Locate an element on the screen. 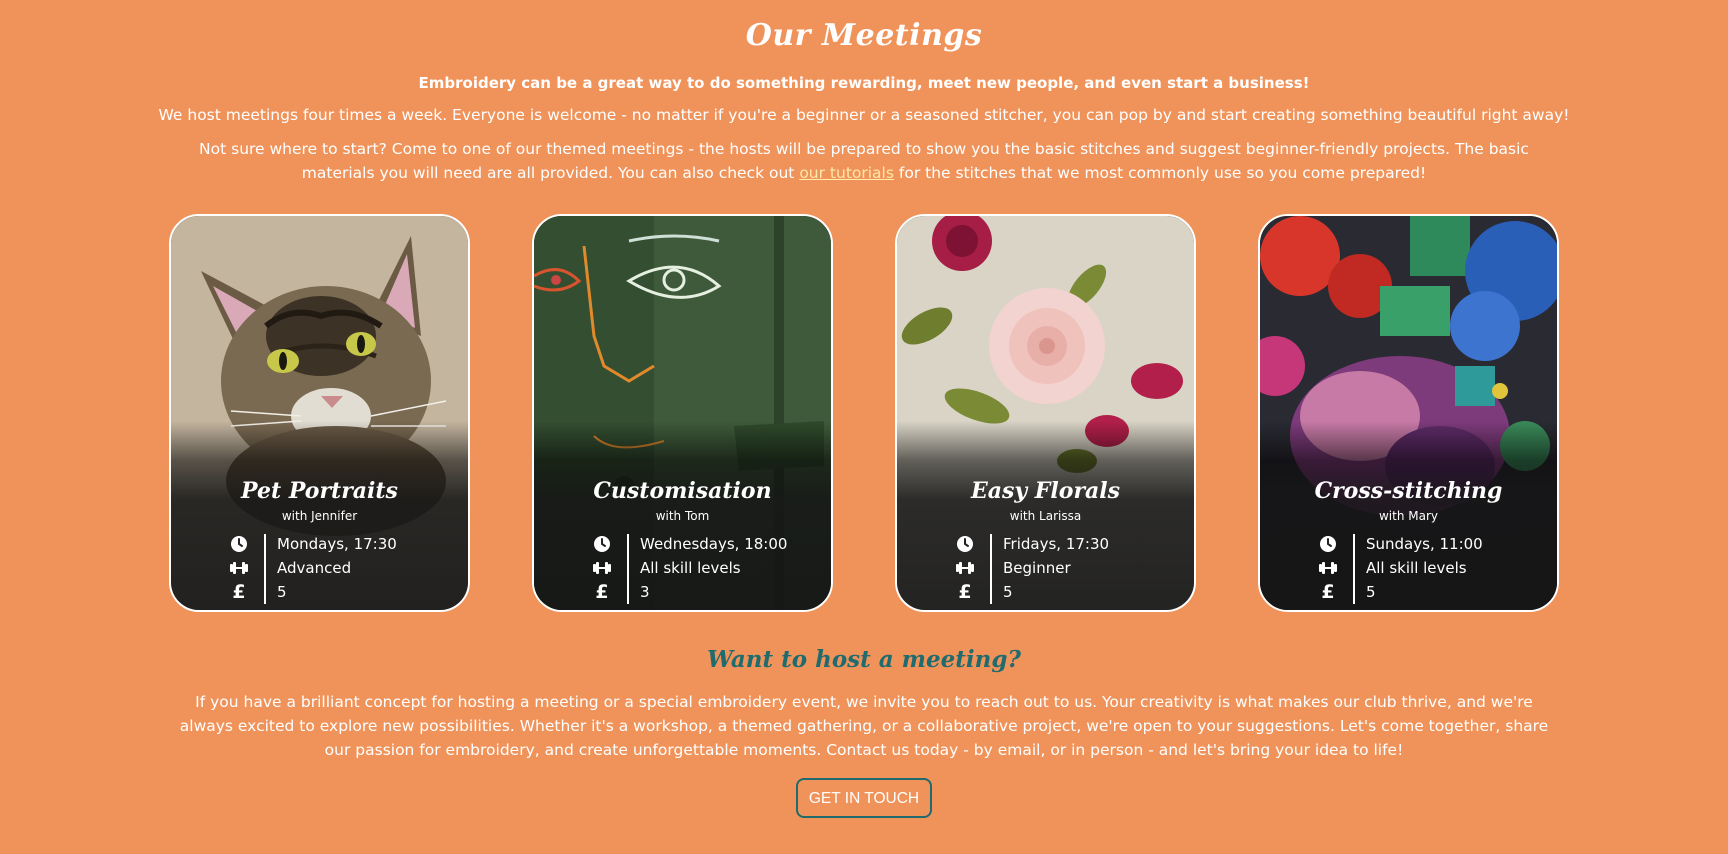  card-detail-values: Fridays, 17:30 Beginner 5 is located at coordinates (1093, 568).